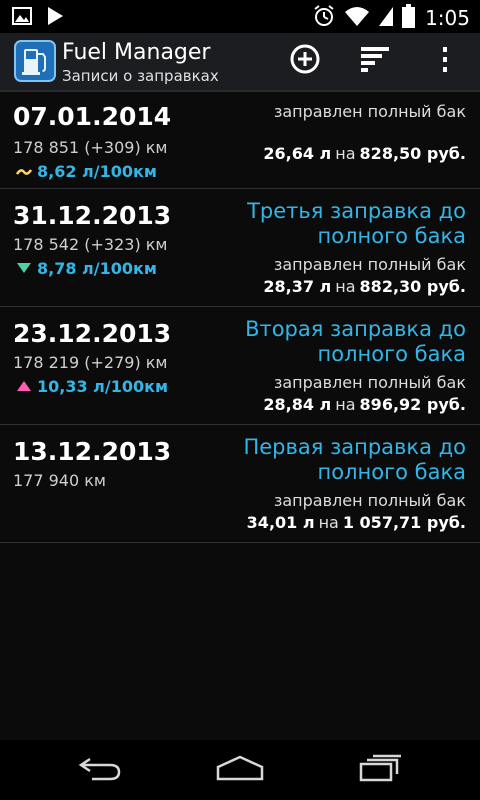 This screenshot has height=800, width=480. I want to click on add-button, so click(305, 61).